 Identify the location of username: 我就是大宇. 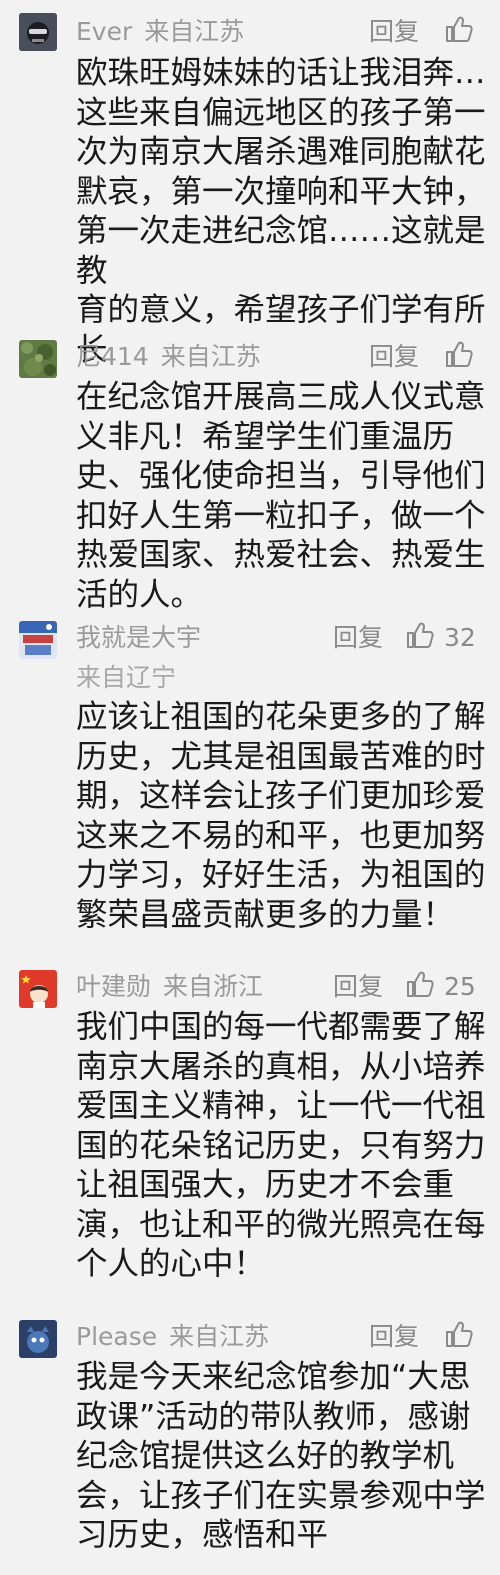
(138, 637).